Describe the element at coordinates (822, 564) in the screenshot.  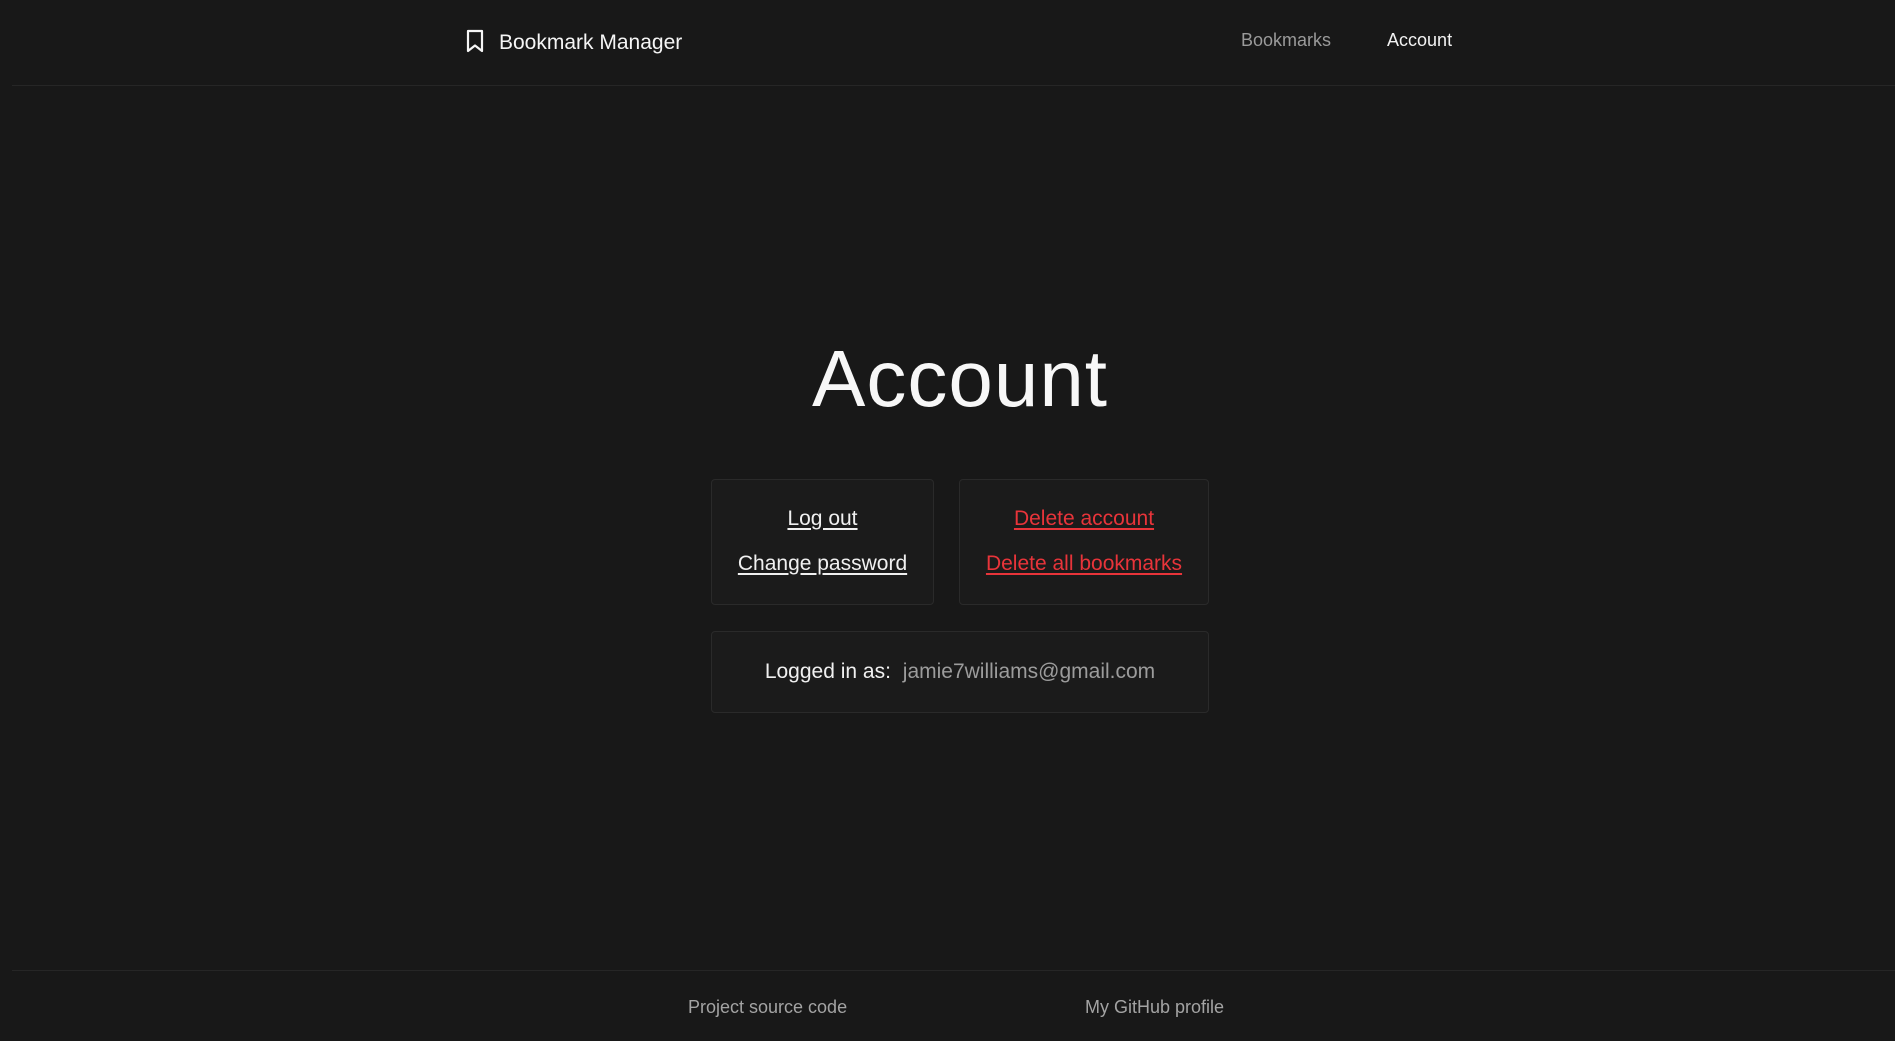
I see `change-password-link: Change password` at that location.